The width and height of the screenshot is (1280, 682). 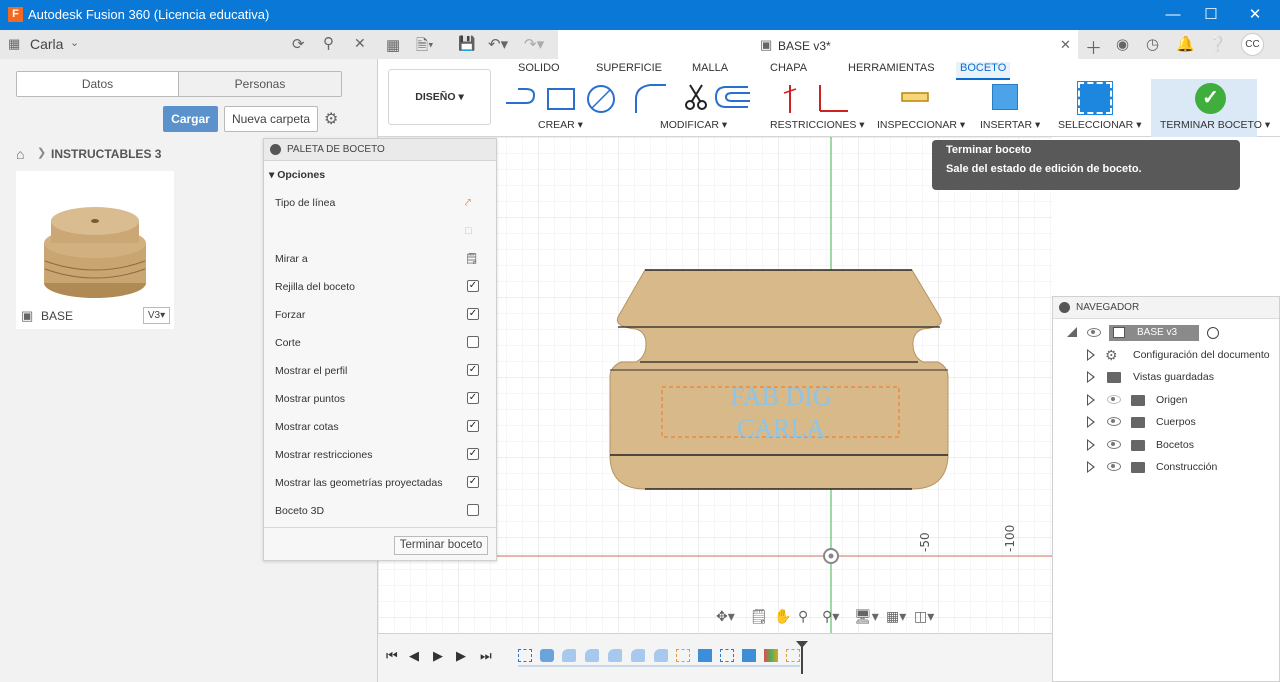 I want to click on group-insertar: INSERTAR ▾, so click(x=1010, y=125).